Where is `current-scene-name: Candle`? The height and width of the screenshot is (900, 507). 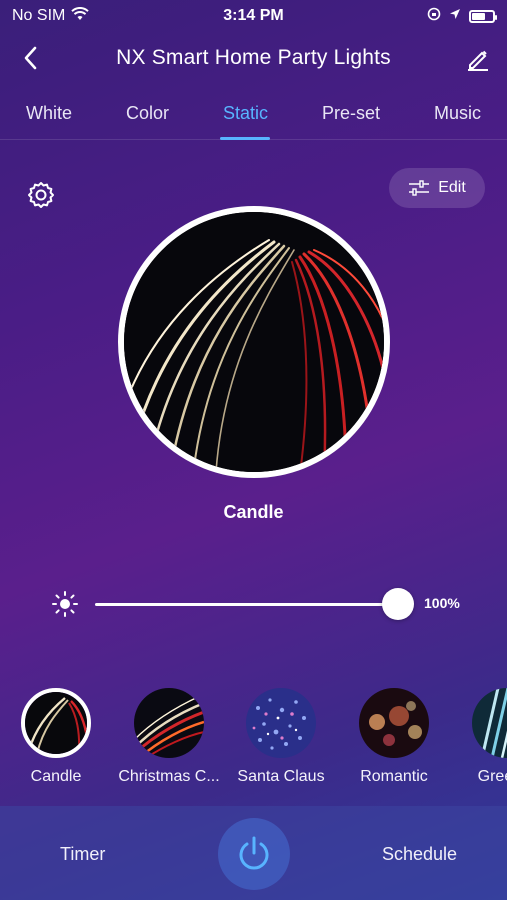 current-scene-name: Candle is located at coordinates (253, 512).